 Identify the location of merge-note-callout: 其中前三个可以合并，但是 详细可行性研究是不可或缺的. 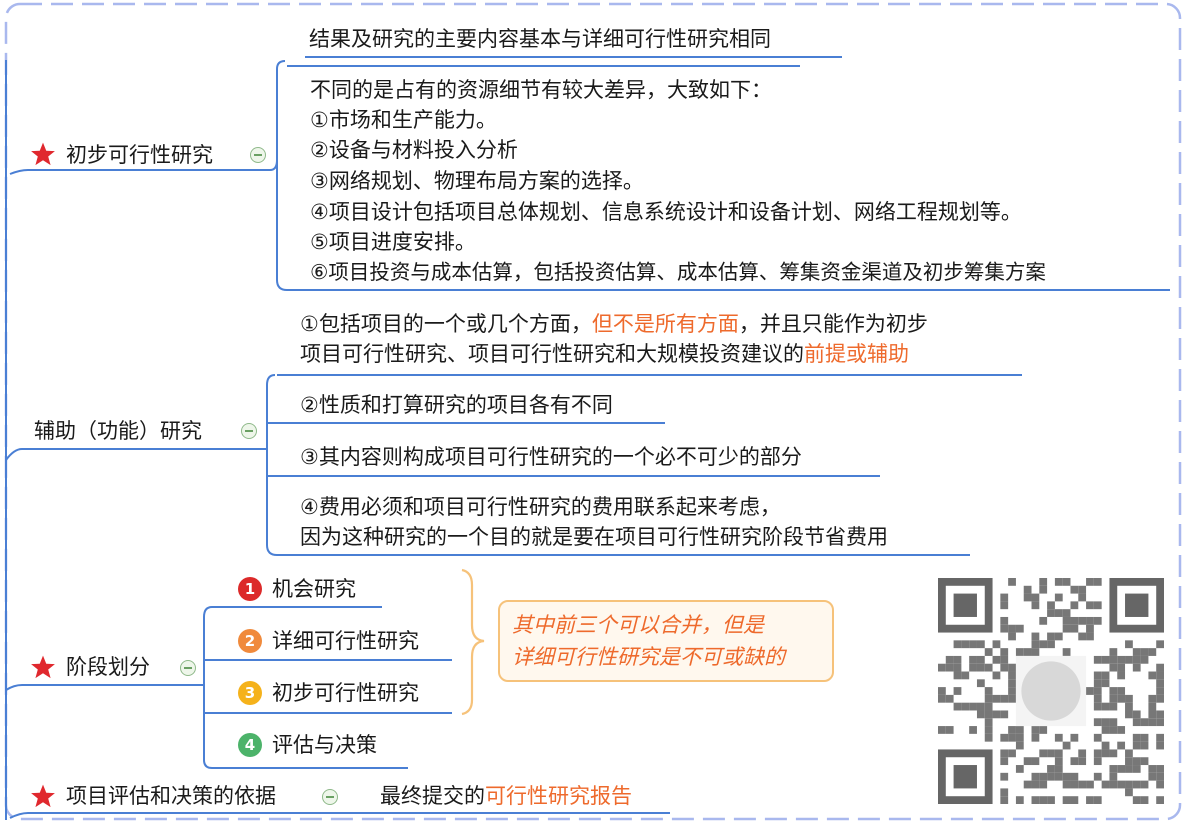
(666, 641).